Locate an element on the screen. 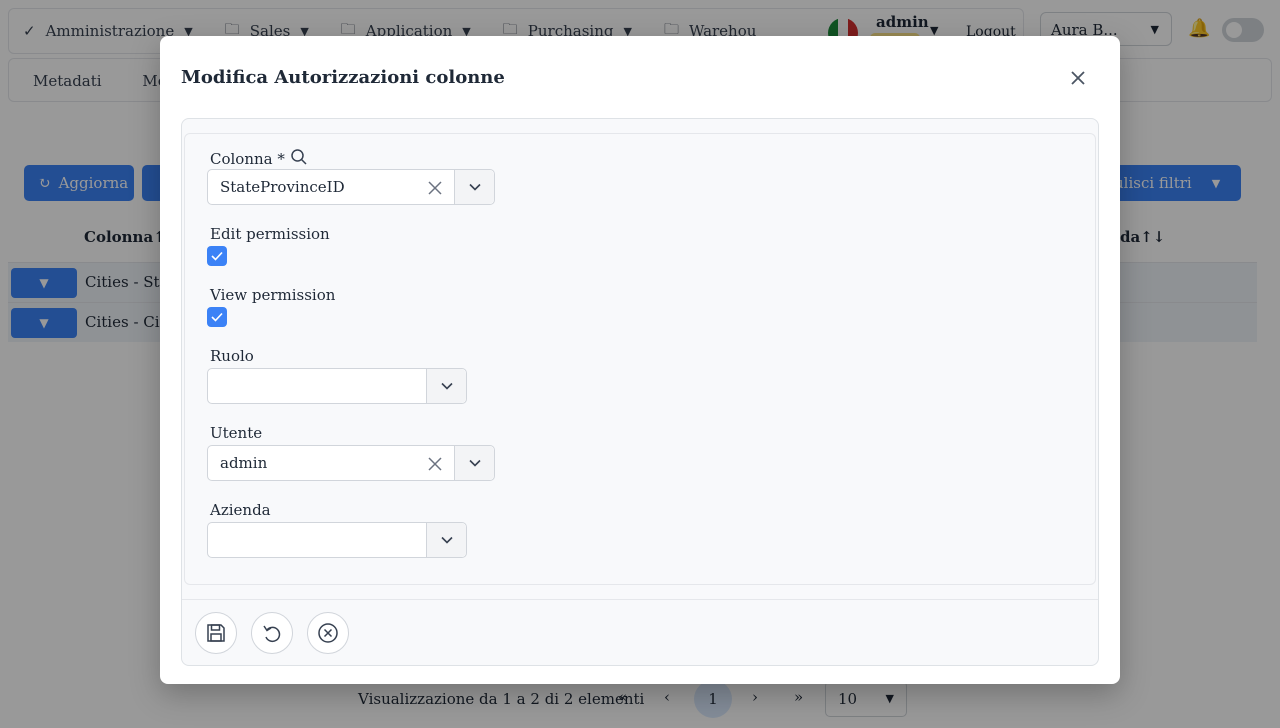 This screenshot has height=728, width=1280. edit-permission-checkbox is located at coordinates (217, 256).